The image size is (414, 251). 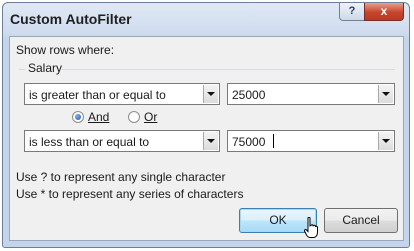 What do you see at coordinates (273, 141) in the screenshot?
I see `text-caret` at bounding box center [273, 141].